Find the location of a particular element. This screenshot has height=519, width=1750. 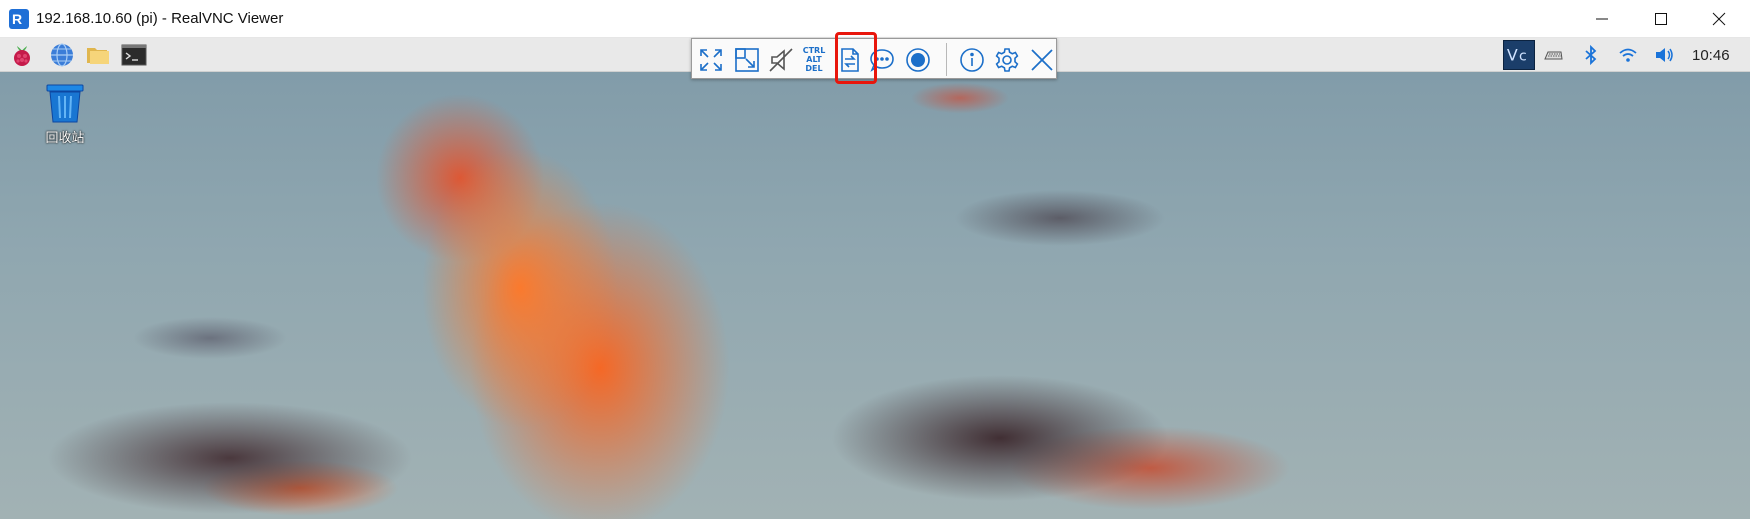

volume-icon is located at coordinates (1664, 55).